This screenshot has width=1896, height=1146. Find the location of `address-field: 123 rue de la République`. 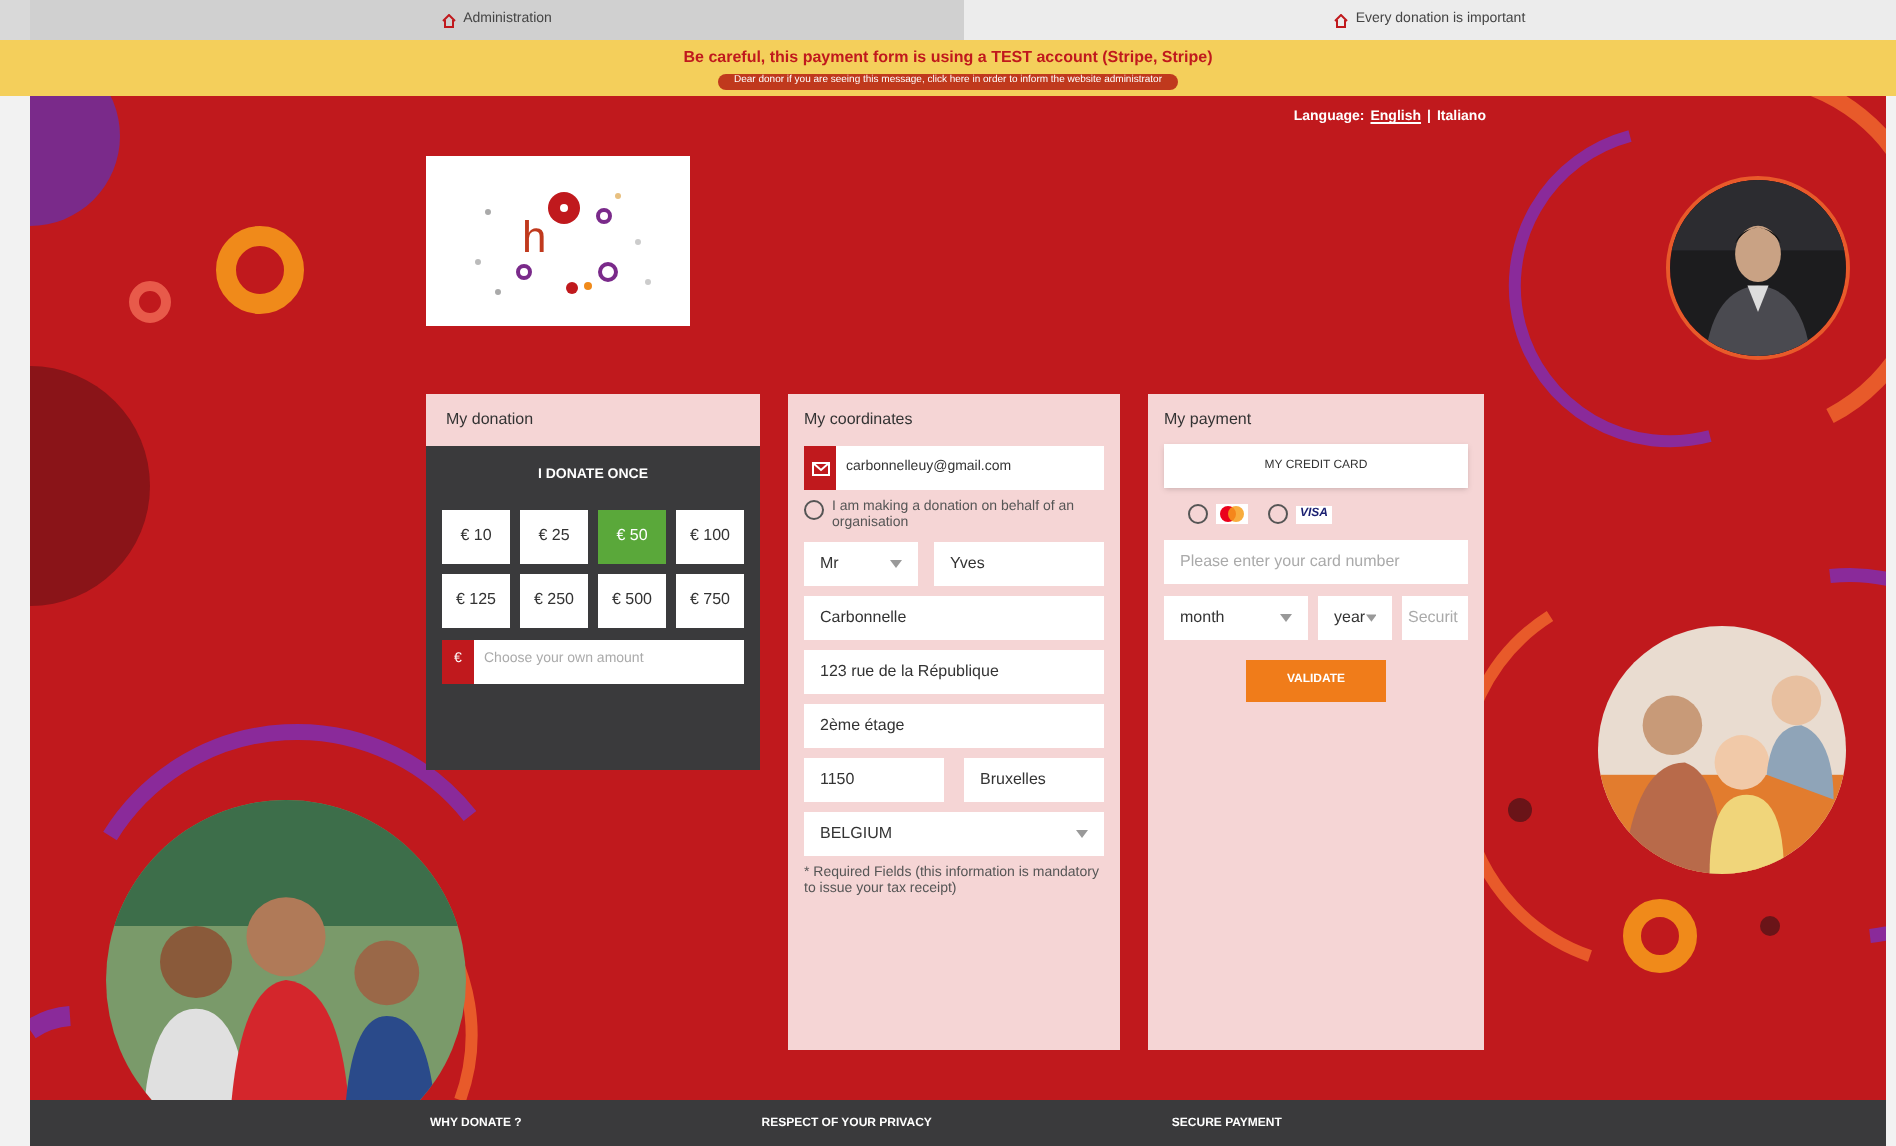

address-field: 123 rue de la République is located at coordinates (954, 672).